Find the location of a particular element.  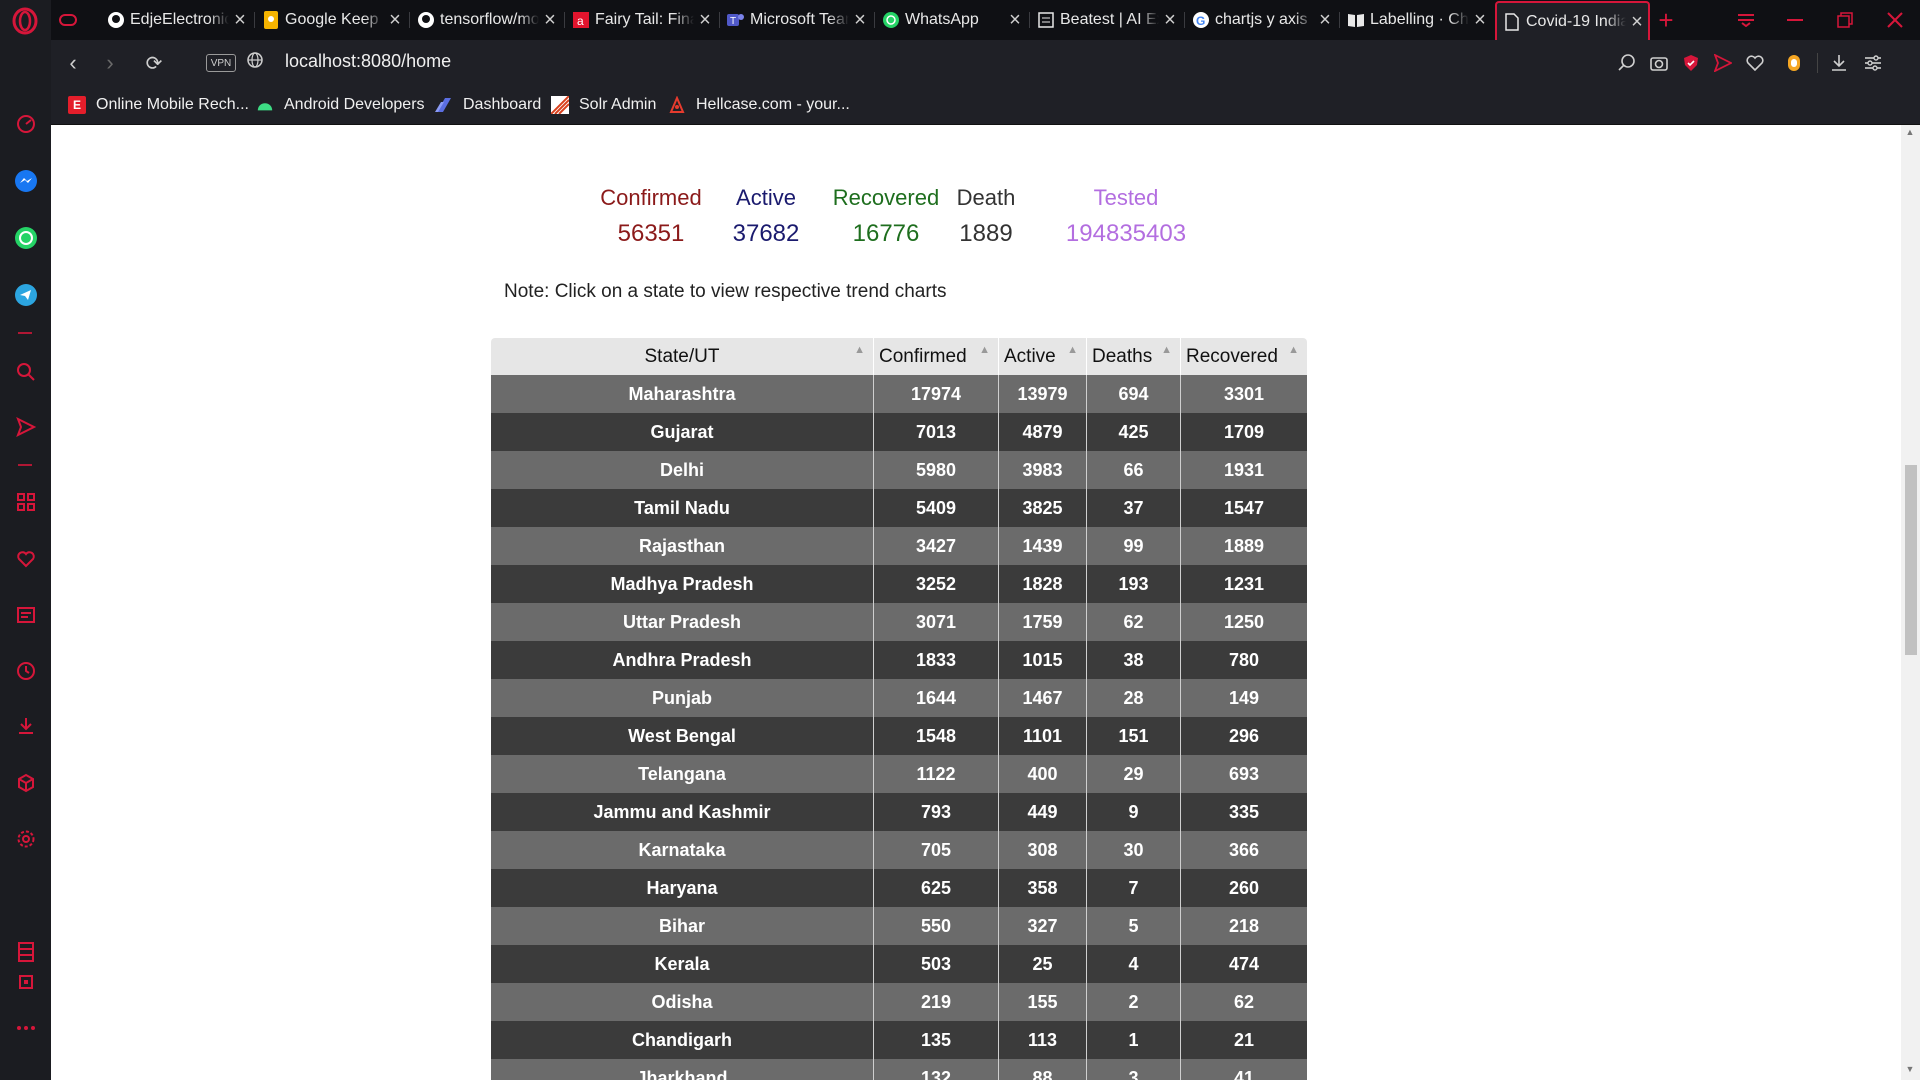

tab-chartjs: G chartjs y axis × is located at coordinates (1261, 20).